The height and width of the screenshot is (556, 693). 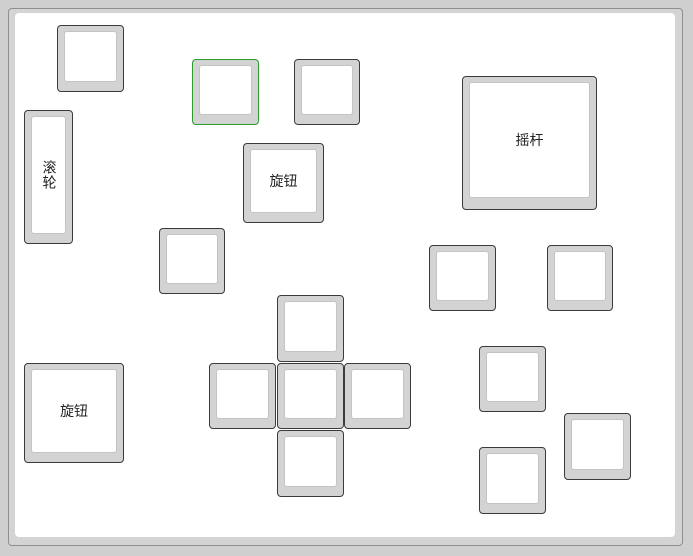 I want to click on key-right-cluster-top, so click(x=512, y=379).